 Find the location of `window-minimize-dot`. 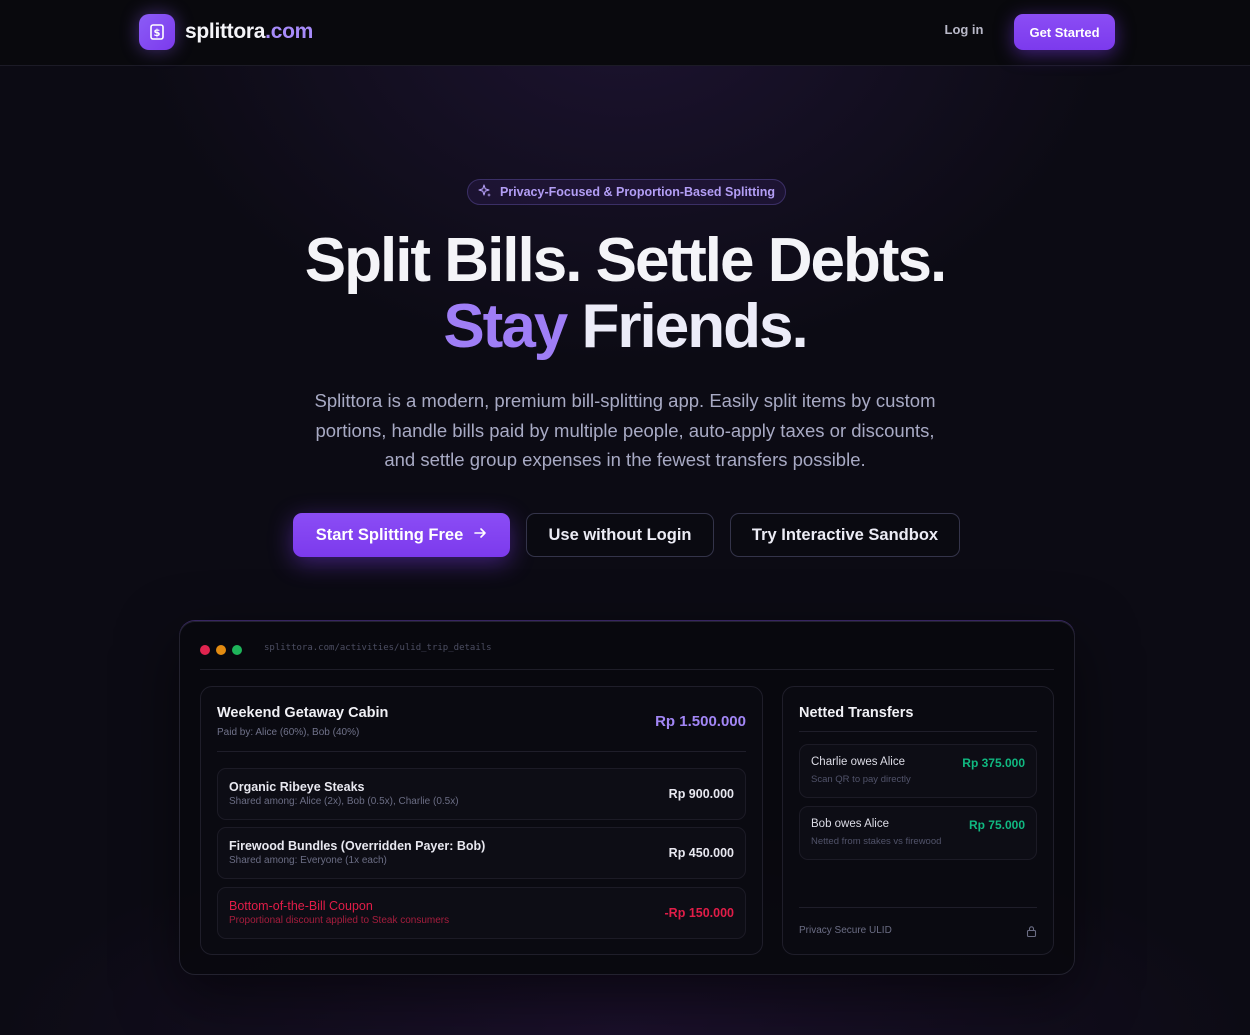

window-minimize-dot is located at coordinates (221, 650).